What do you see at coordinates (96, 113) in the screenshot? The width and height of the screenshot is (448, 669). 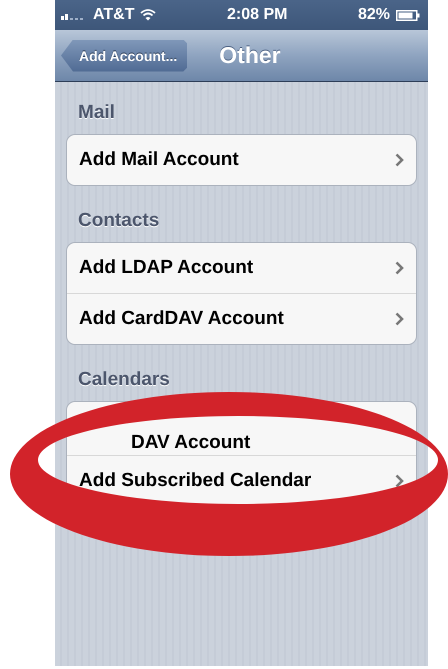 I see `section-header: Mail` at bounding box center [96, 113].